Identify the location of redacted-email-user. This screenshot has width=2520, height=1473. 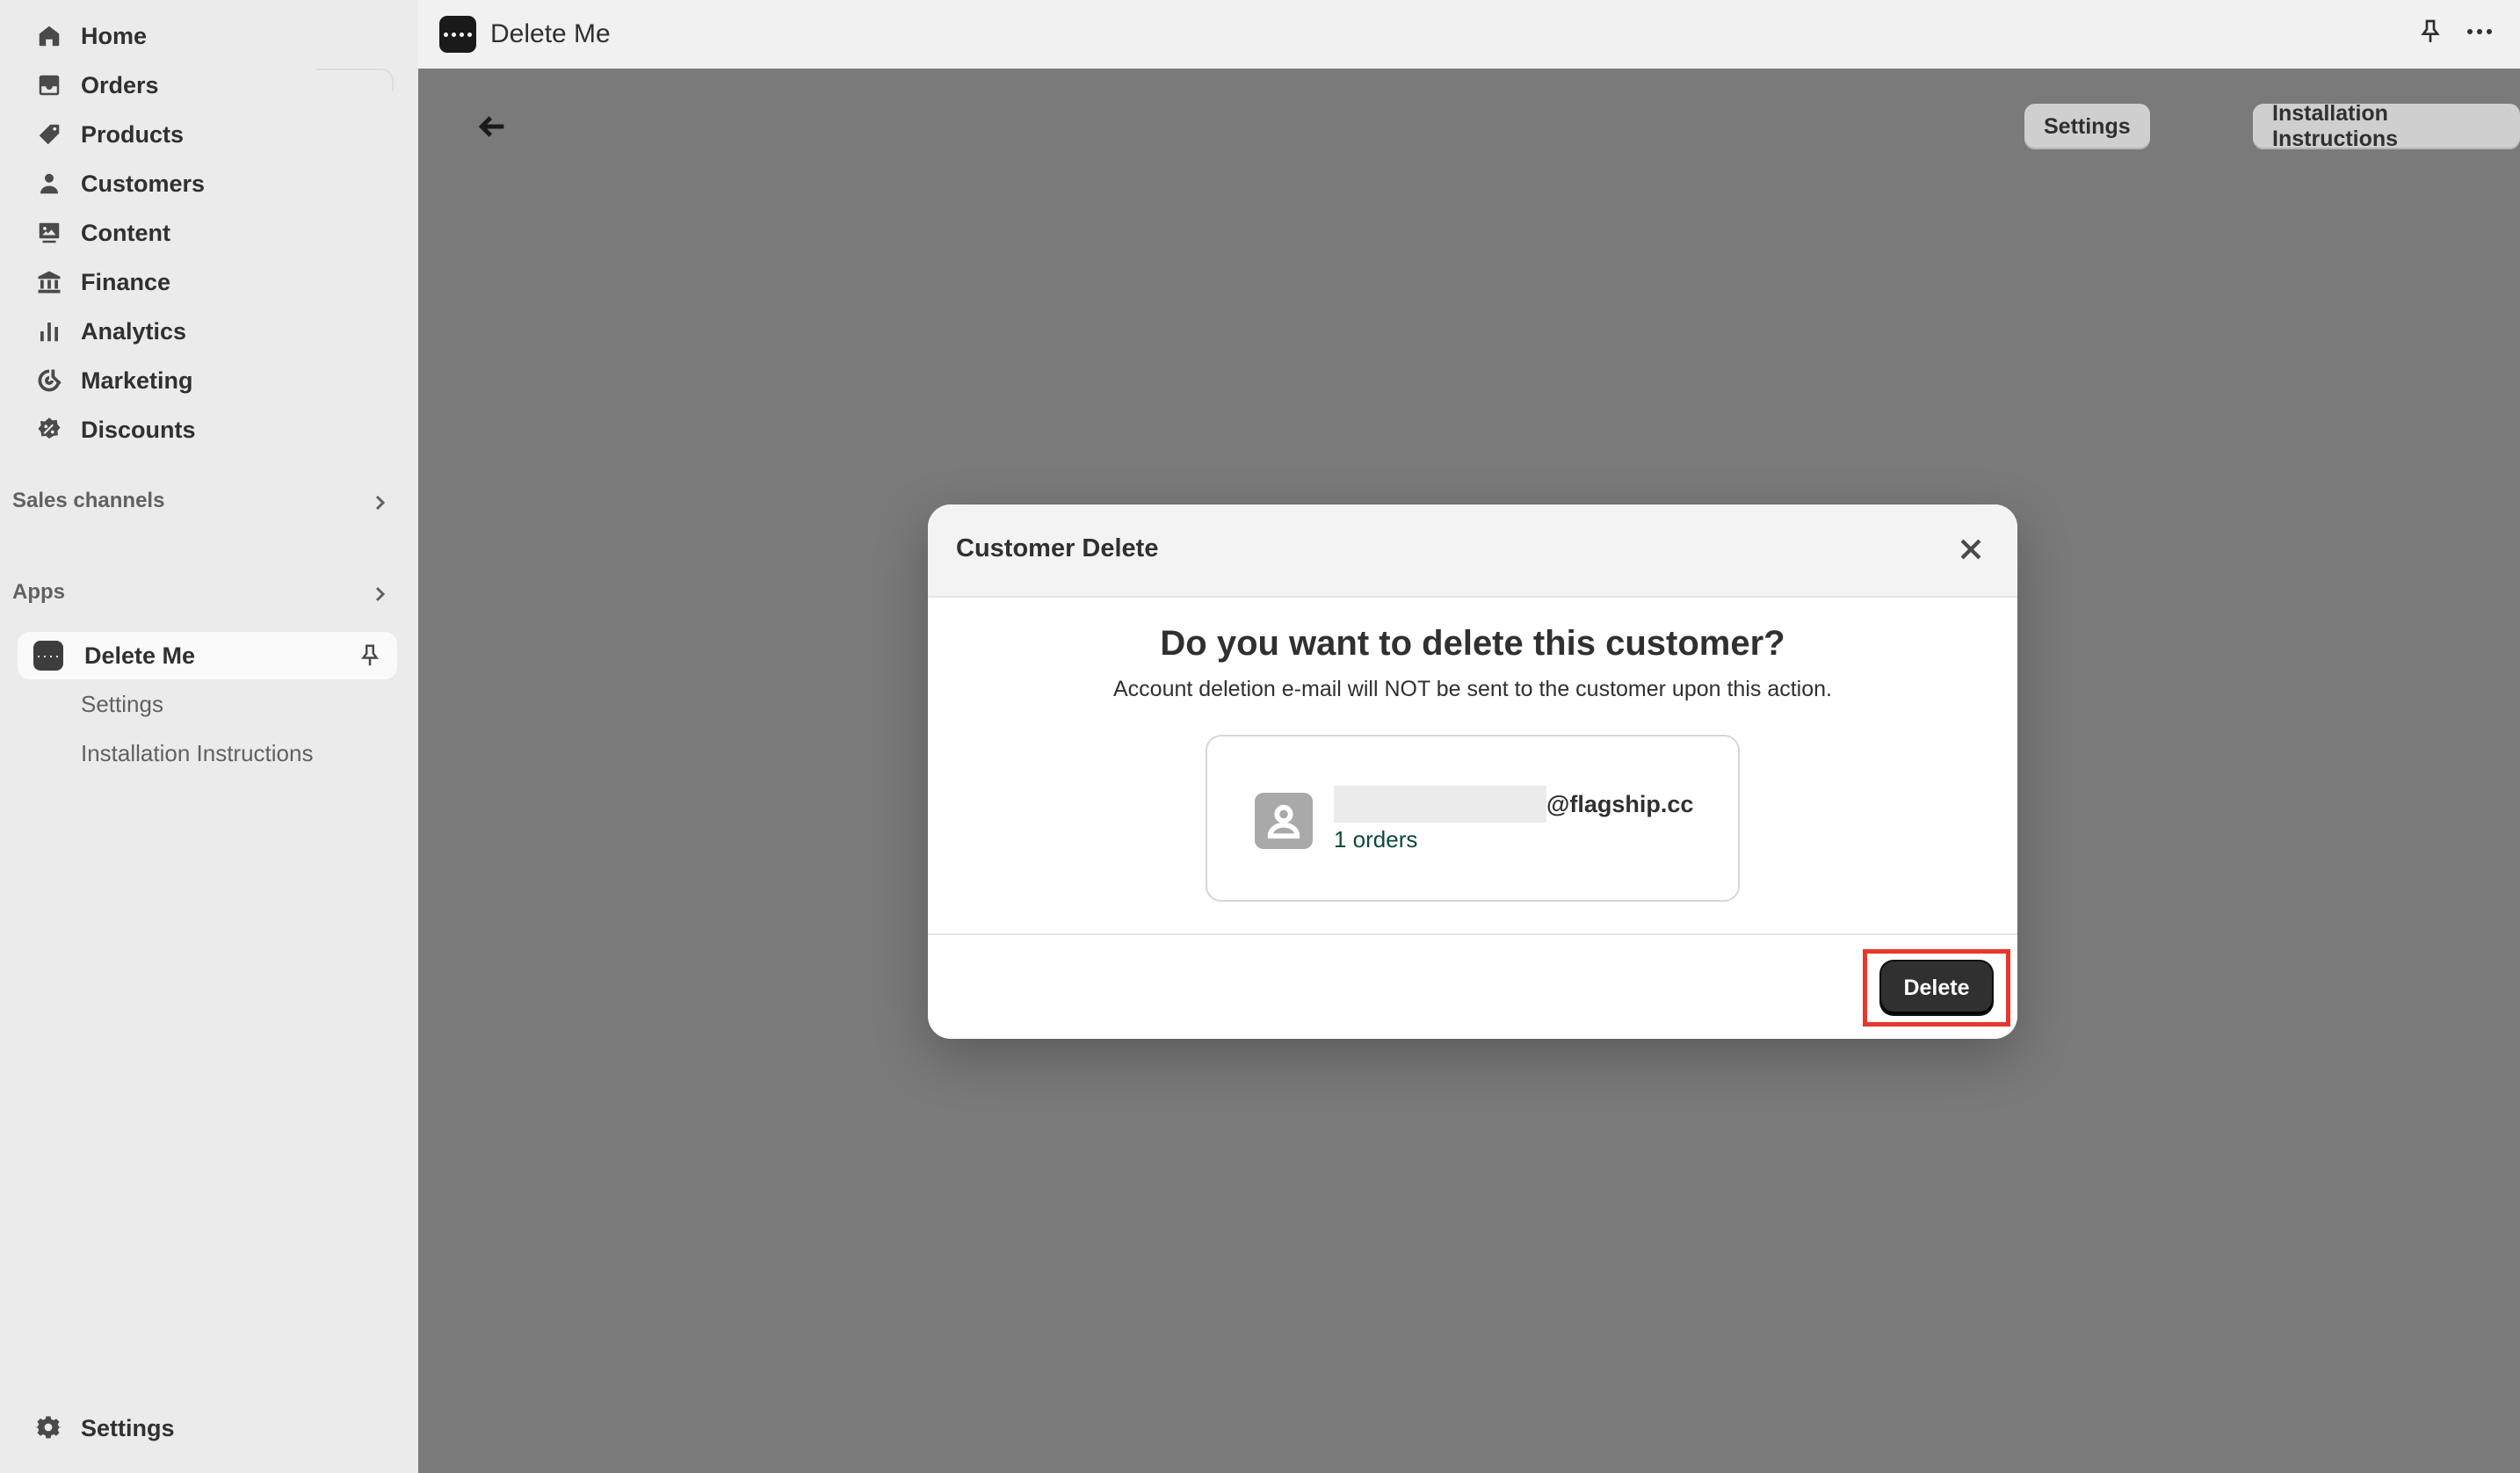
(1440, 804).